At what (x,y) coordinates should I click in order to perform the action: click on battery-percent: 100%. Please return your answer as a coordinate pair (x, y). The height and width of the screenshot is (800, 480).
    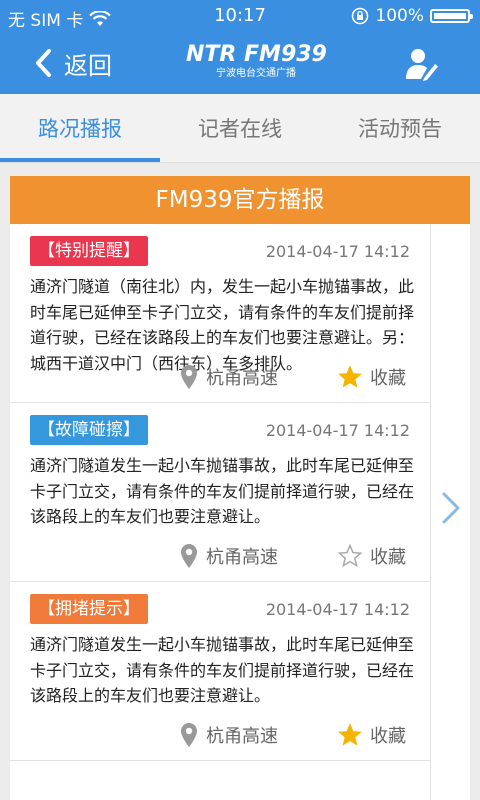
    Looking at the image, I should click on (399, 16).